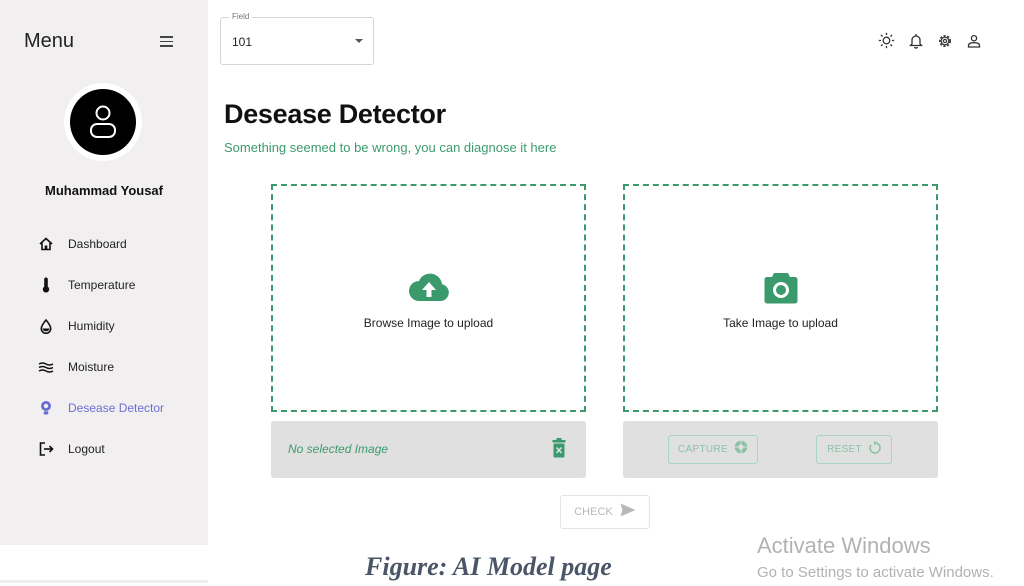 This screenshot has width=1024, height=586. Describe the element at coordinates (359, 41) in the screenshot. I see `chevron-down-icon` at that location.